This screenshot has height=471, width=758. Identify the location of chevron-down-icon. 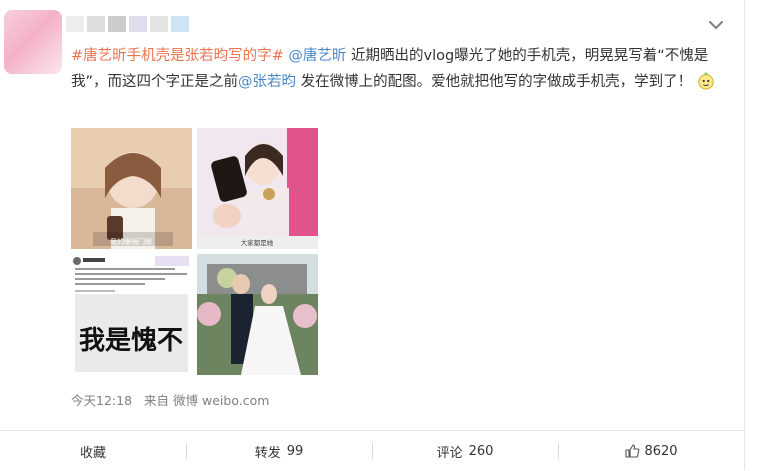
(716, 25).